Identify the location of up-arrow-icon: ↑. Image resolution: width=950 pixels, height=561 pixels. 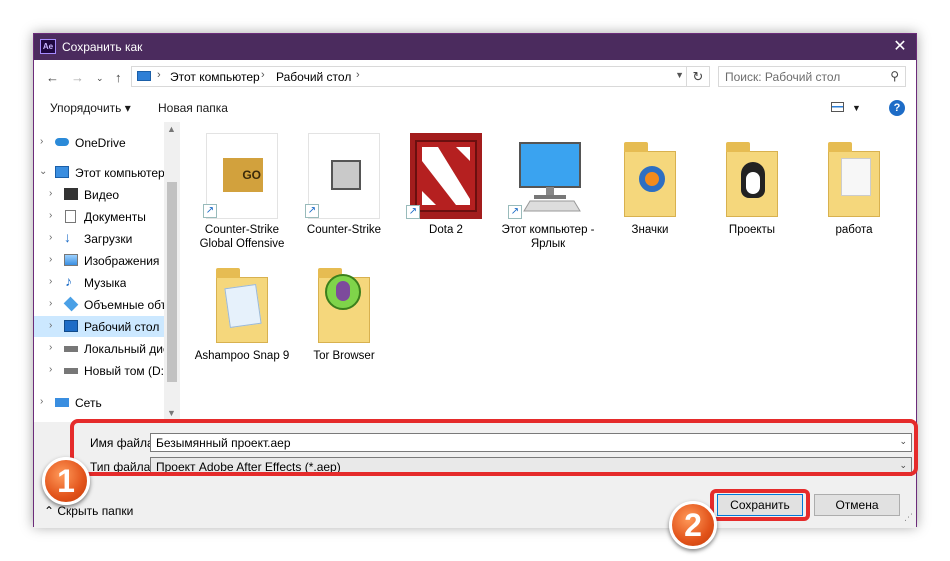
(118, 77).